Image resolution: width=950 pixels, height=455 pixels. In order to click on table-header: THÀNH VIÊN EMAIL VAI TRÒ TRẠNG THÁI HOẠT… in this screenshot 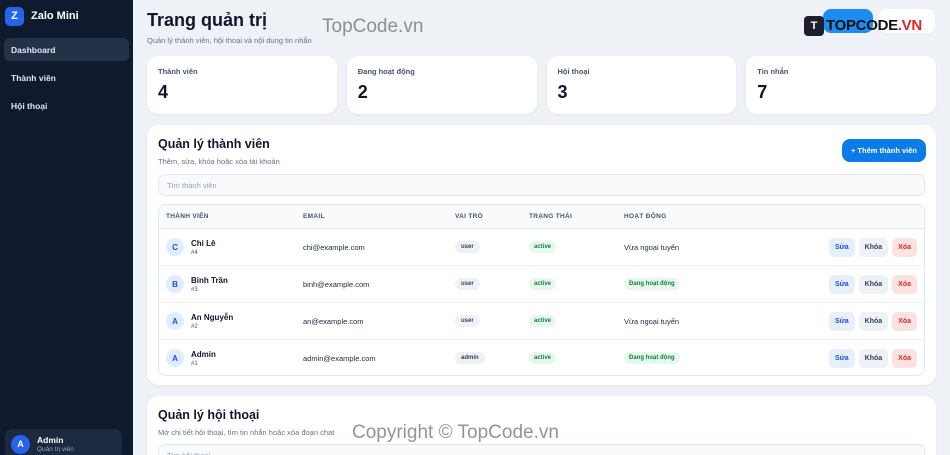, I will do `click(541, 217)`.